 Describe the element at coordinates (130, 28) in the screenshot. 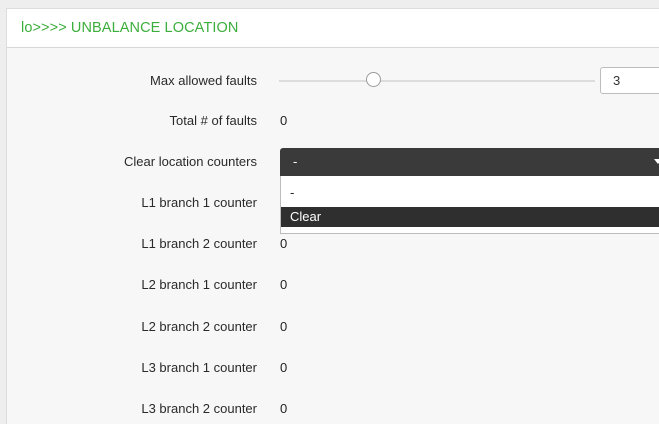

I see `panel-title: lo>>>> UNBALANCE LOCATION` at that location.